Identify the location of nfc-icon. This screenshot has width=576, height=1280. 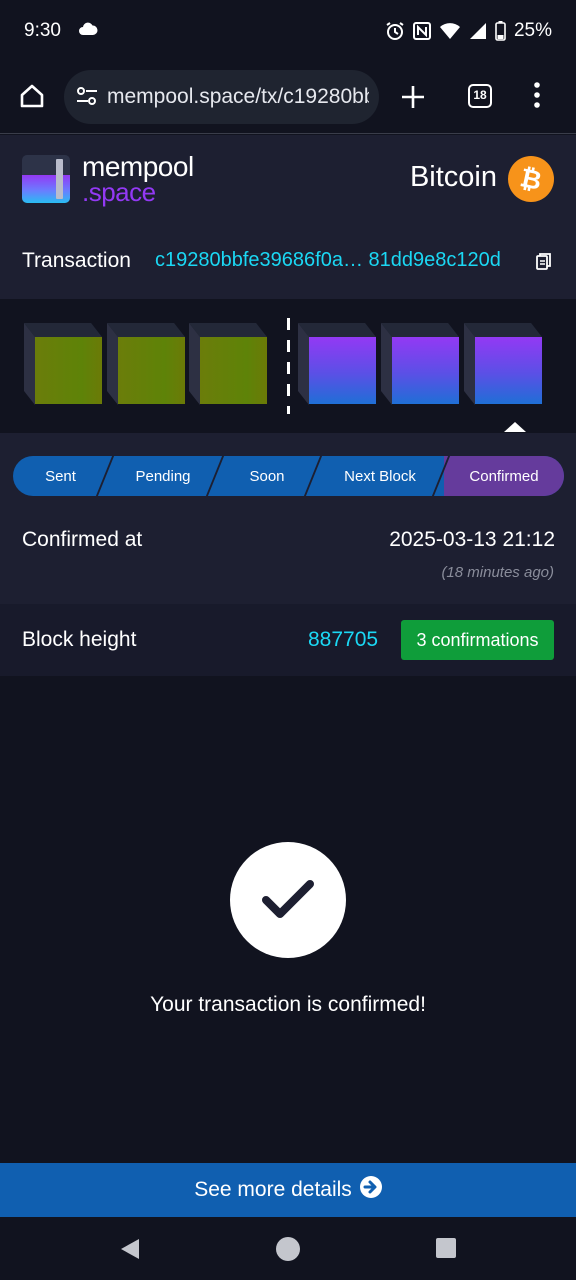
(421, 31).